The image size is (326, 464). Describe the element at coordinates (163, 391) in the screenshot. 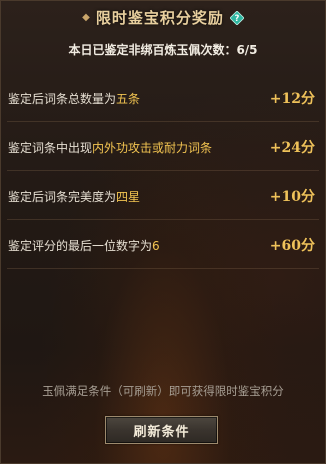

I see `footer-note: 玉佩满足条件（可刷新）即可获得限时鉴宝积分` at that location.